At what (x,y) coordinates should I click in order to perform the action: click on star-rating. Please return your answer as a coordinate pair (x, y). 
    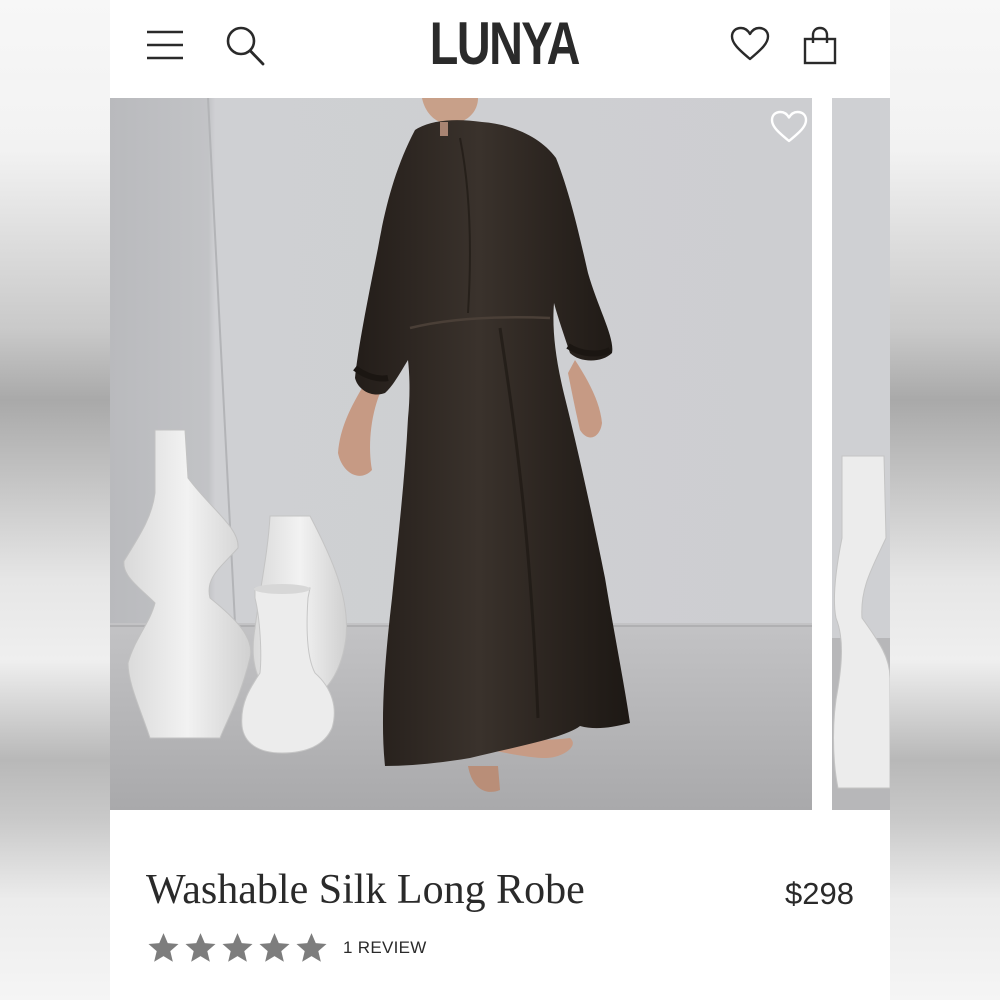
    Looking at the image, I should click on (237, 948).